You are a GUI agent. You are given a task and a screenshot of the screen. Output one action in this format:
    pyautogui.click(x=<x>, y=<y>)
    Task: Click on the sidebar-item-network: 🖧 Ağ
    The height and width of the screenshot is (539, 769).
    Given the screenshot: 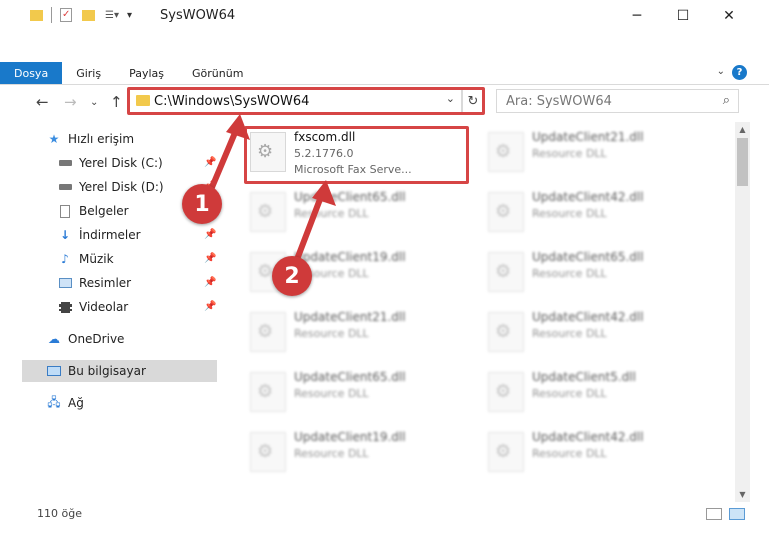 What is the action you would take?
    pyautogui.click(x=65, y=403)
    